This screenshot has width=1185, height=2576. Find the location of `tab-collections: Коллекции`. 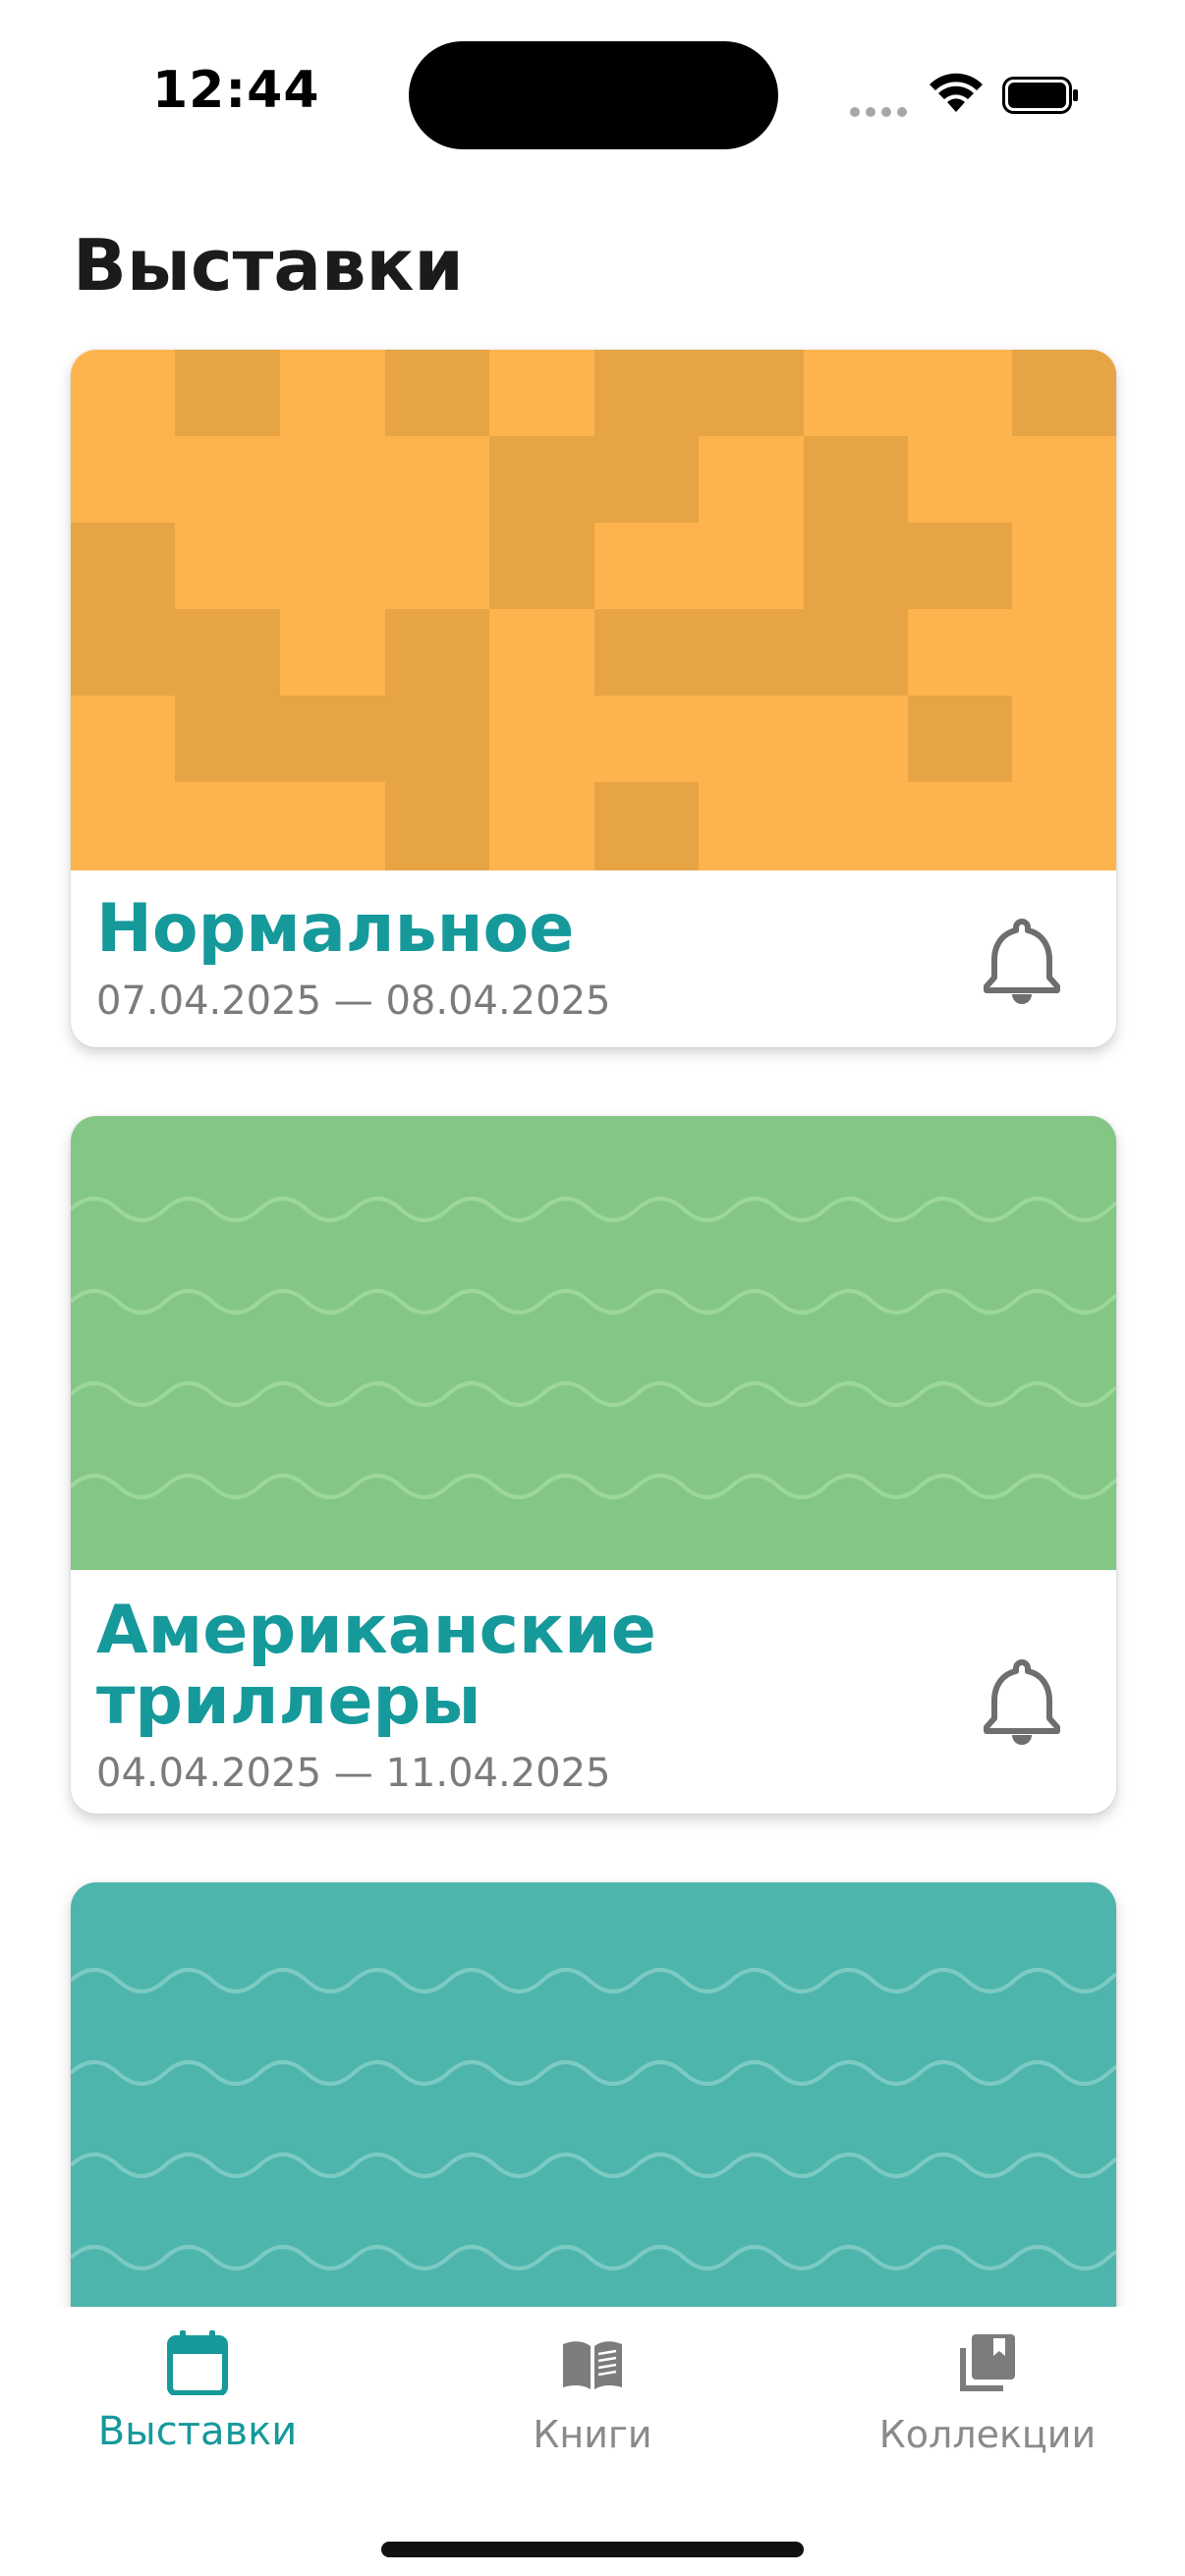

tab-collections: Коллекции is located at coordinates (988, 2405).